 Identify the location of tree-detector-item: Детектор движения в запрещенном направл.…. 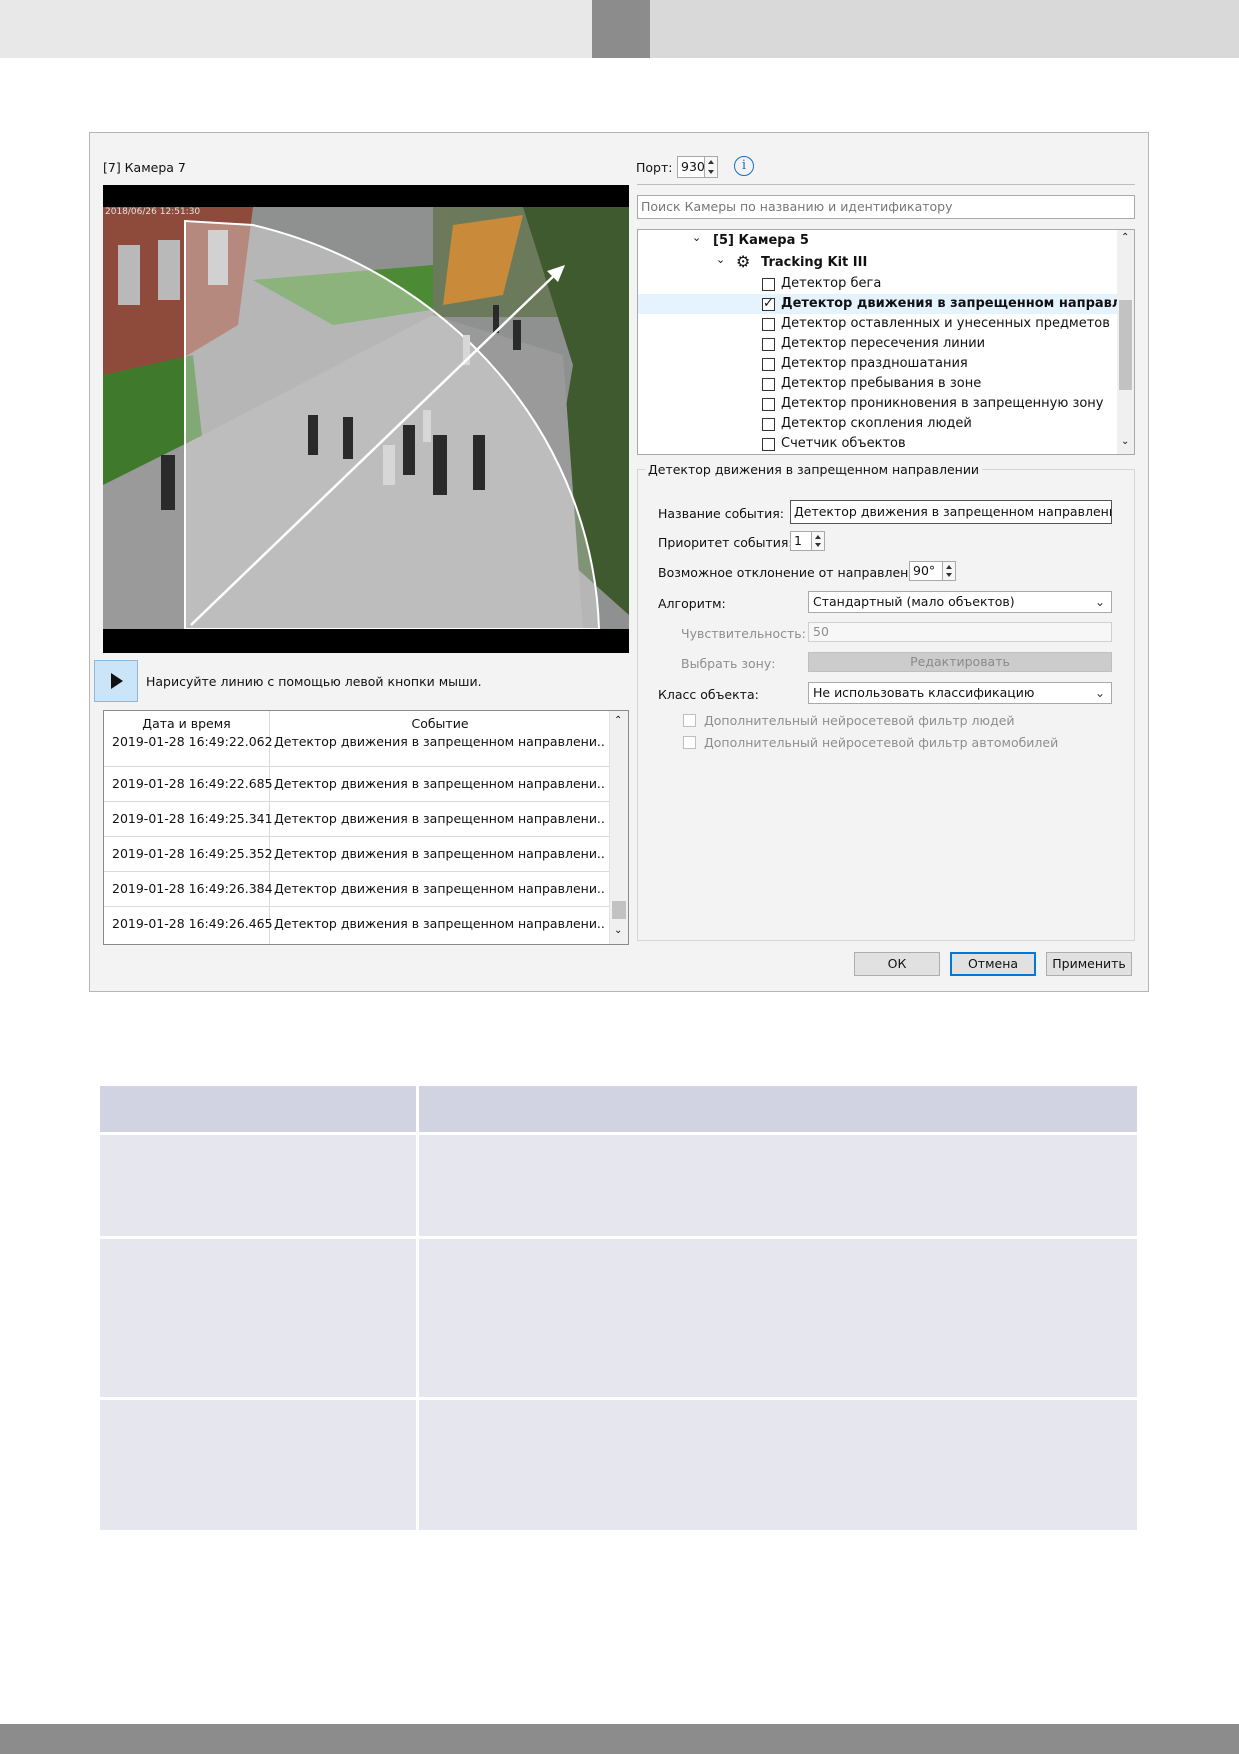
(957, 303).